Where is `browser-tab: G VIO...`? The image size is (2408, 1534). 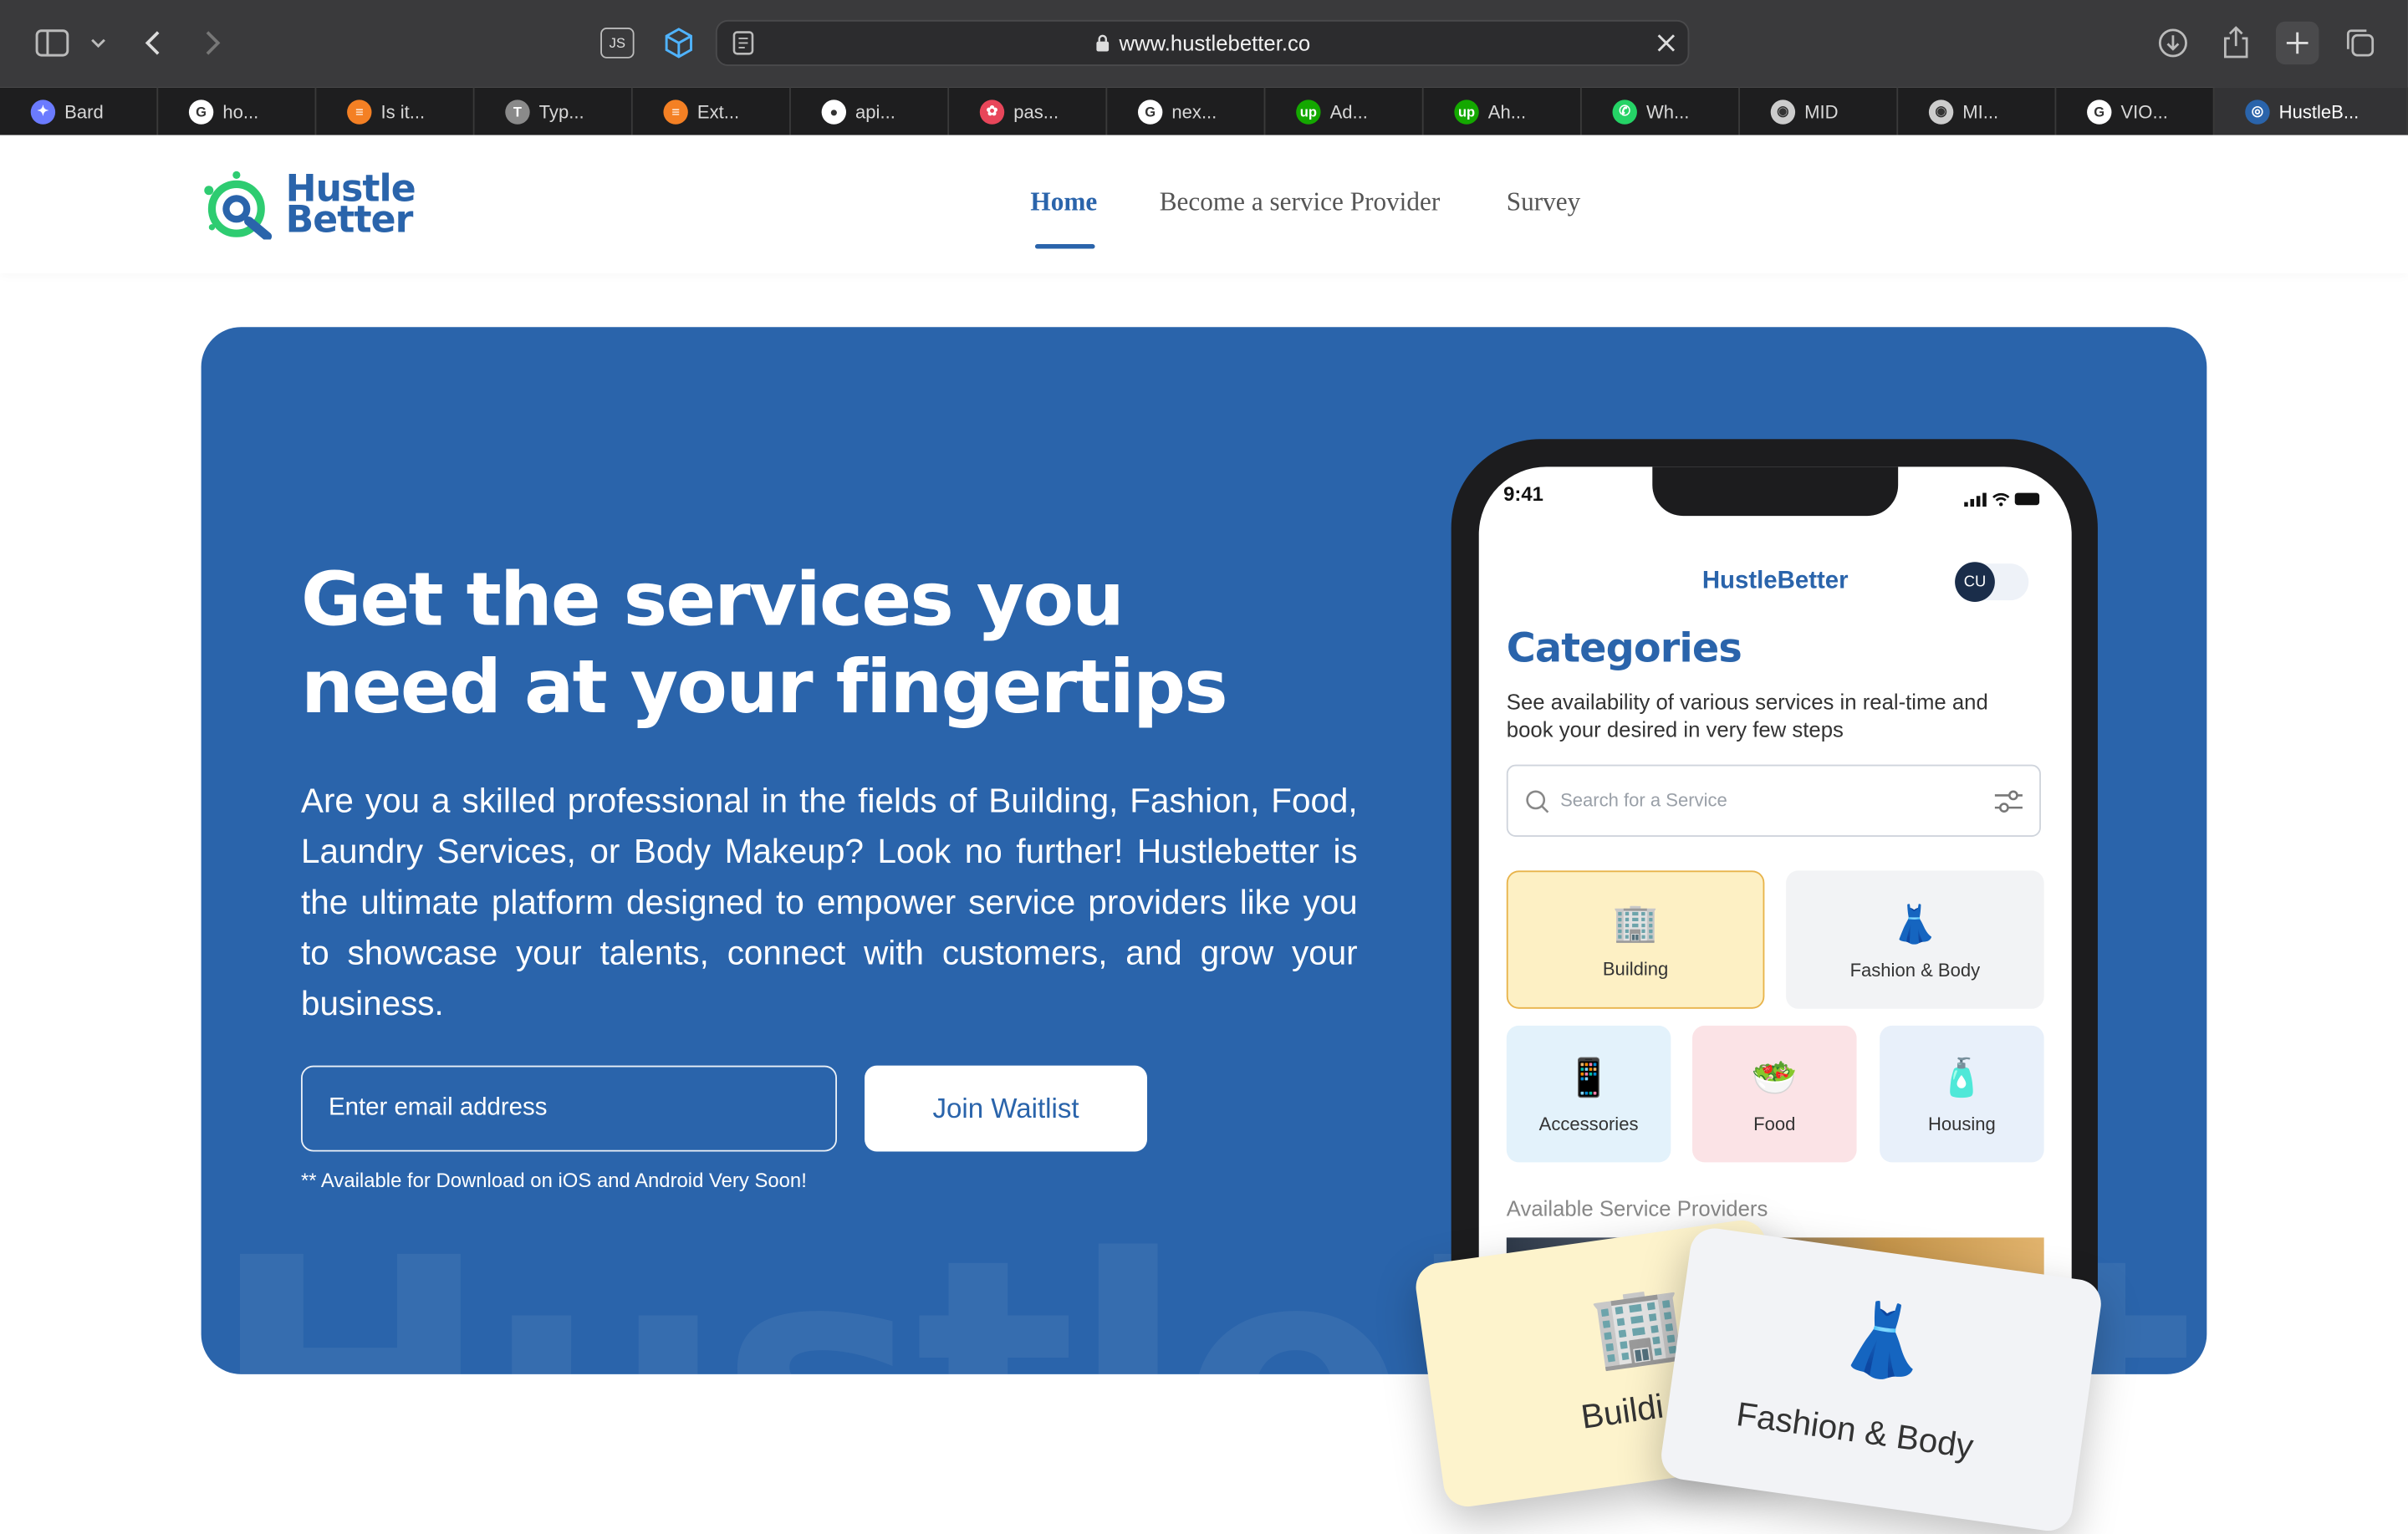
browser-tab: G VIO... is located at coordinates (2135, 111).